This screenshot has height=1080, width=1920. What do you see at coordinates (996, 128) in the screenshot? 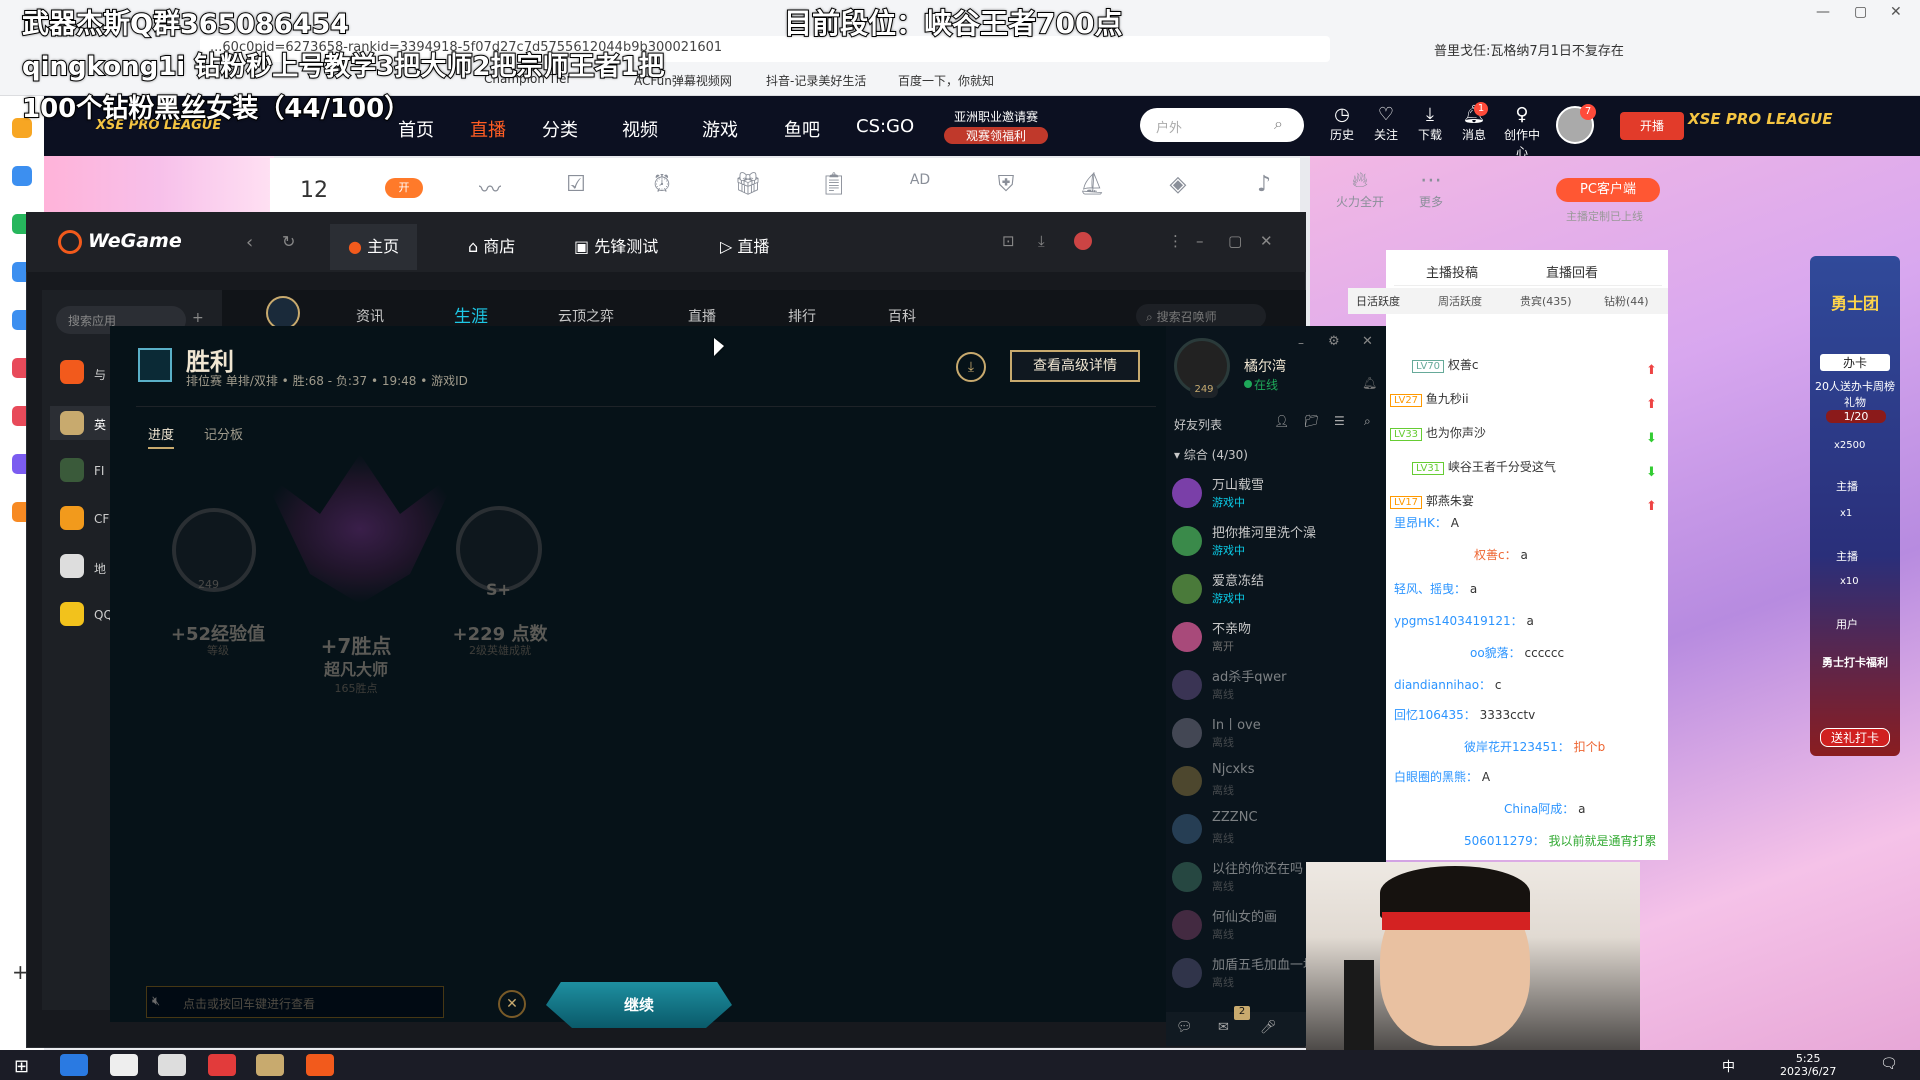
I see `promo-banner: 亚洲职业邀请赛 观赛领福利` at bounding box center [996, 128].